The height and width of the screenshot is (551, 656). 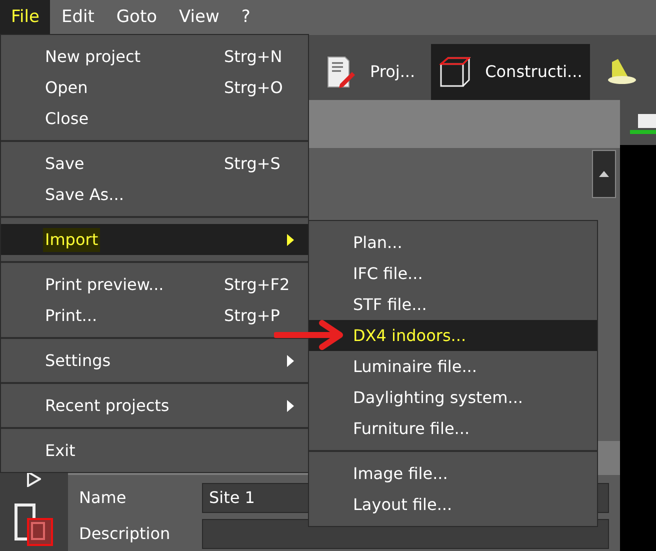 I want to click on menu-item: Save Strg+S, so click(x=154, y=163).